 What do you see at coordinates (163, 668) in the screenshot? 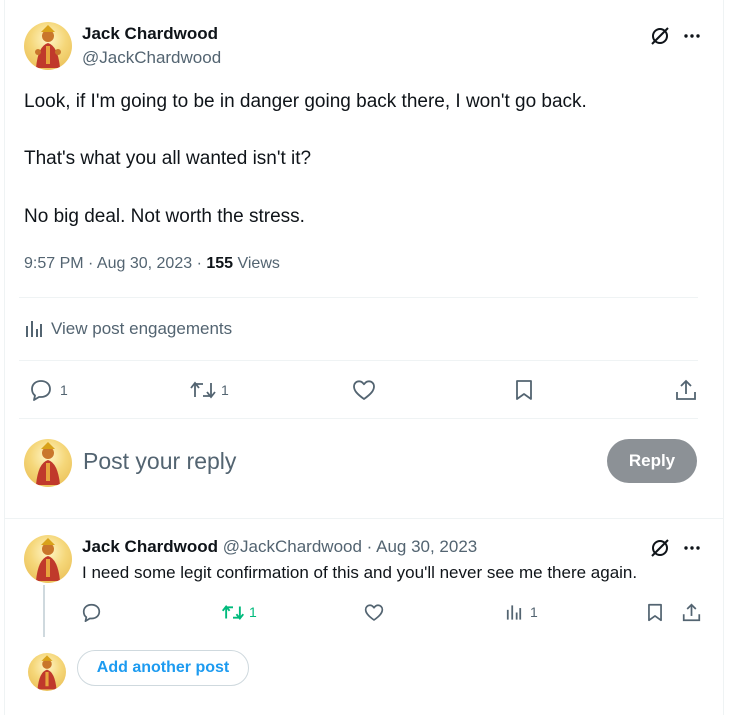
I see `add-another-post-button: Add another post` at bounding box center [163, 668].